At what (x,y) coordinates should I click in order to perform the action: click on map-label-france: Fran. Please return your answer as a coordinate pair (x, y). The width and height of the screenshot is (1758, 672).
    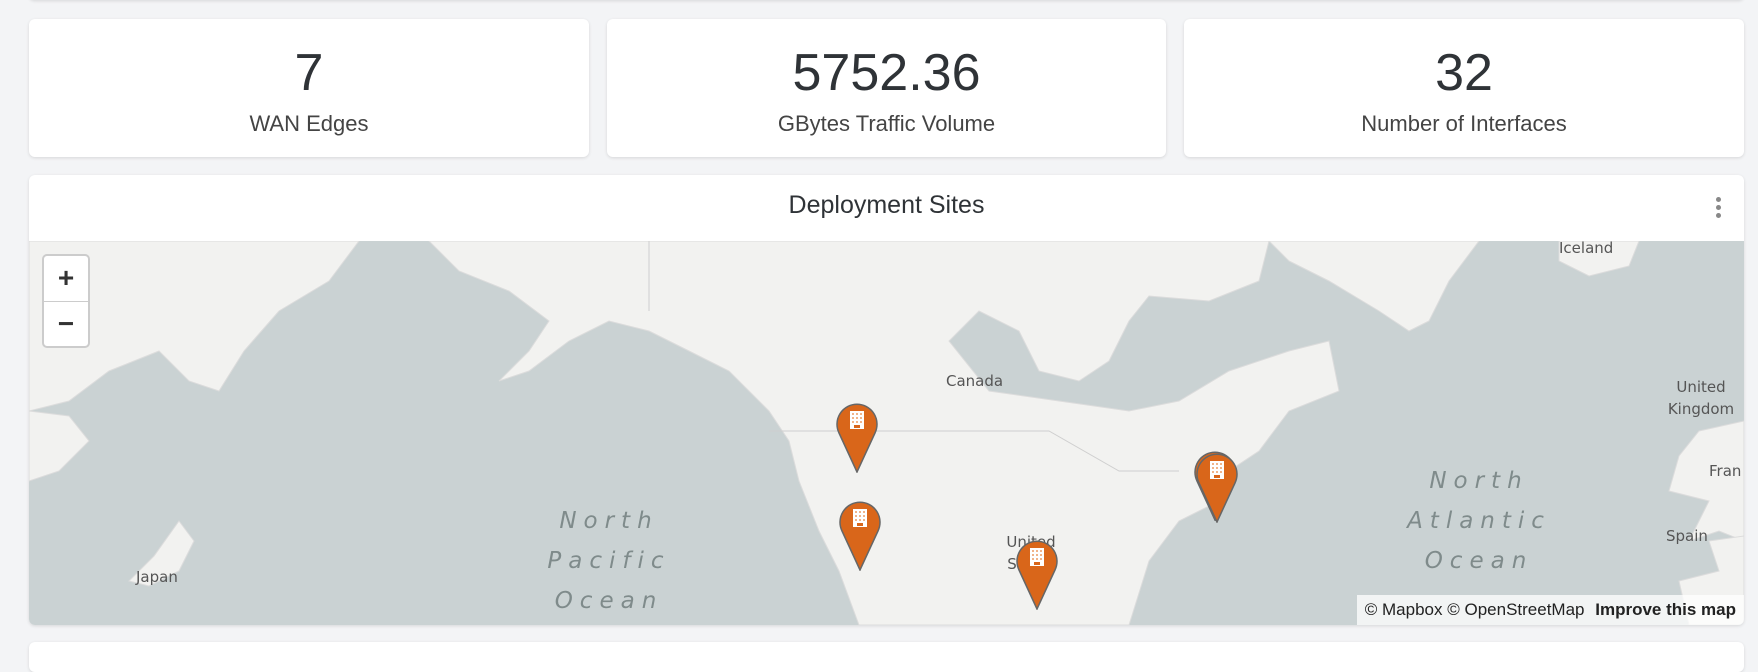
    Looking at the image, I should click on (1725, 471).